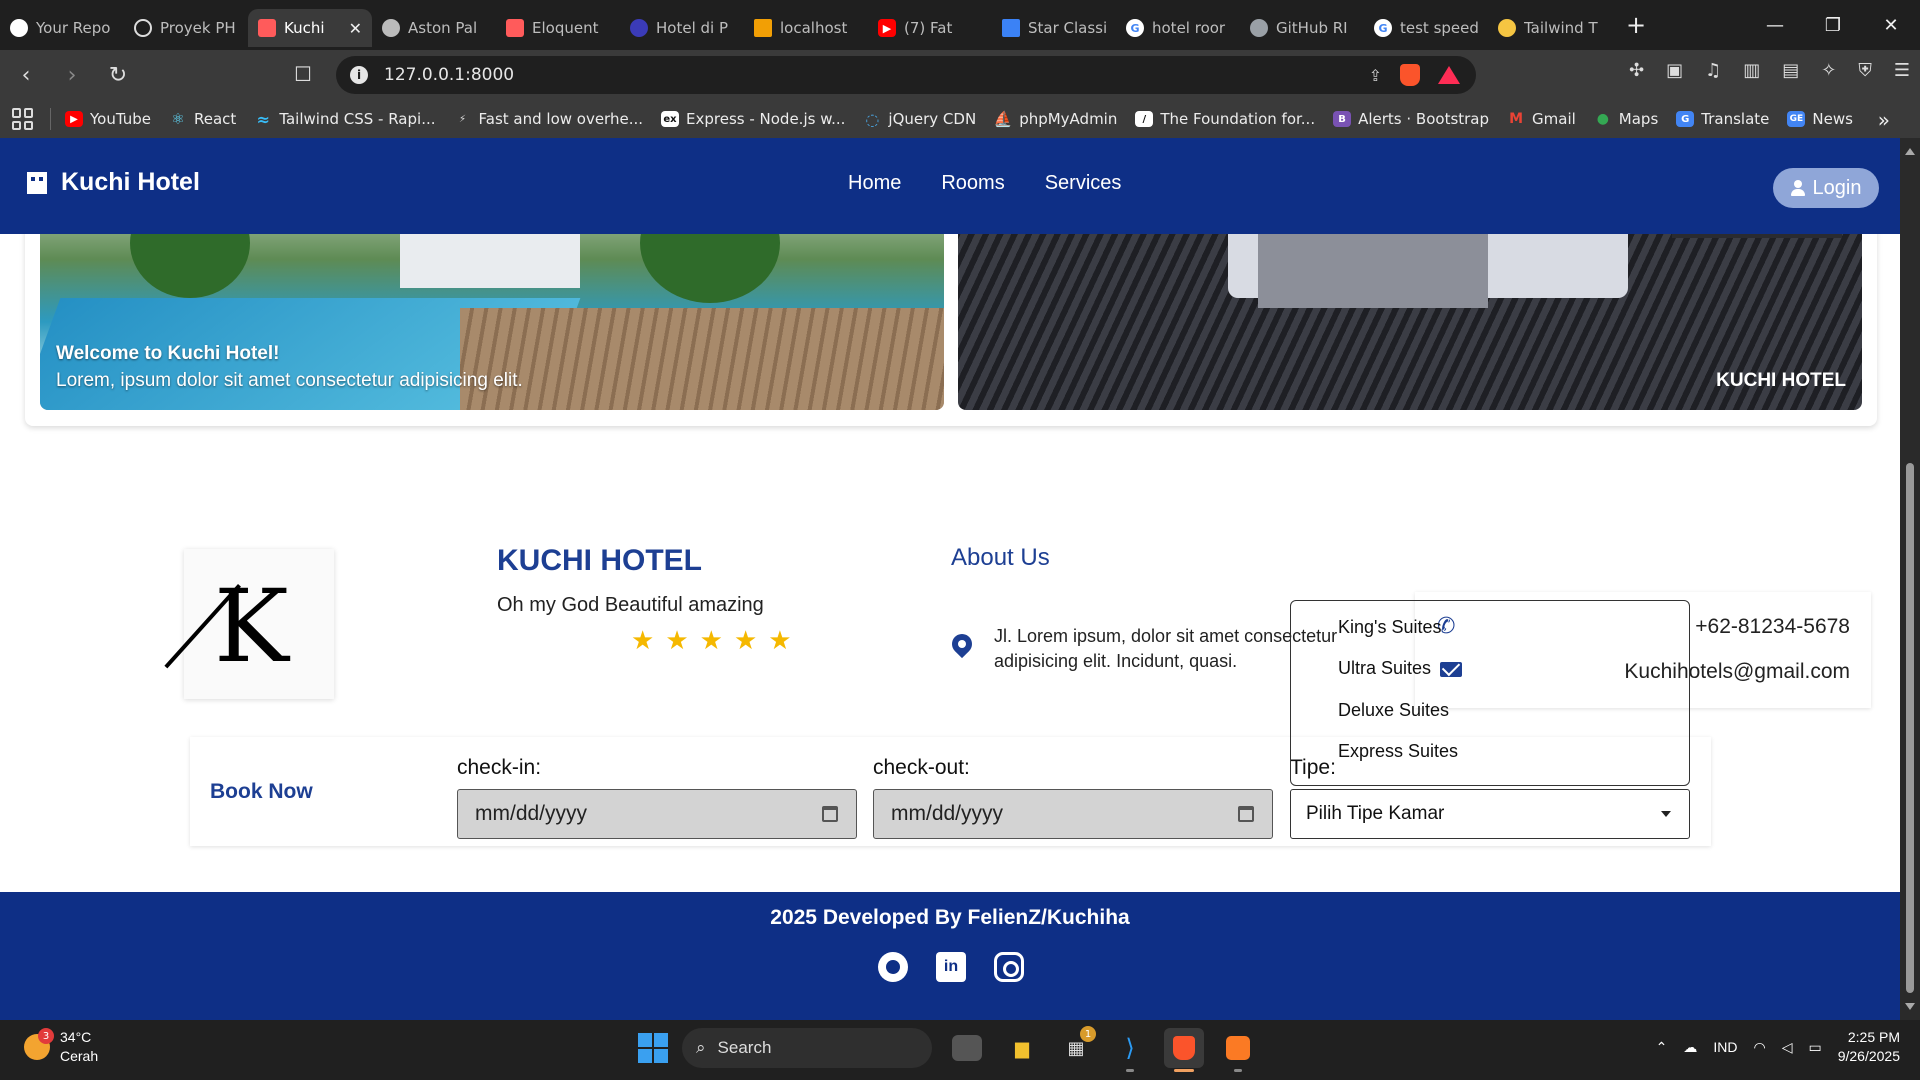 The width and height of the screenshot is (1920, 1080). What do you see at coordinates (72, 75) in the screenshot?
I see `forward-icon: ›` at bounding box center [72, 75].